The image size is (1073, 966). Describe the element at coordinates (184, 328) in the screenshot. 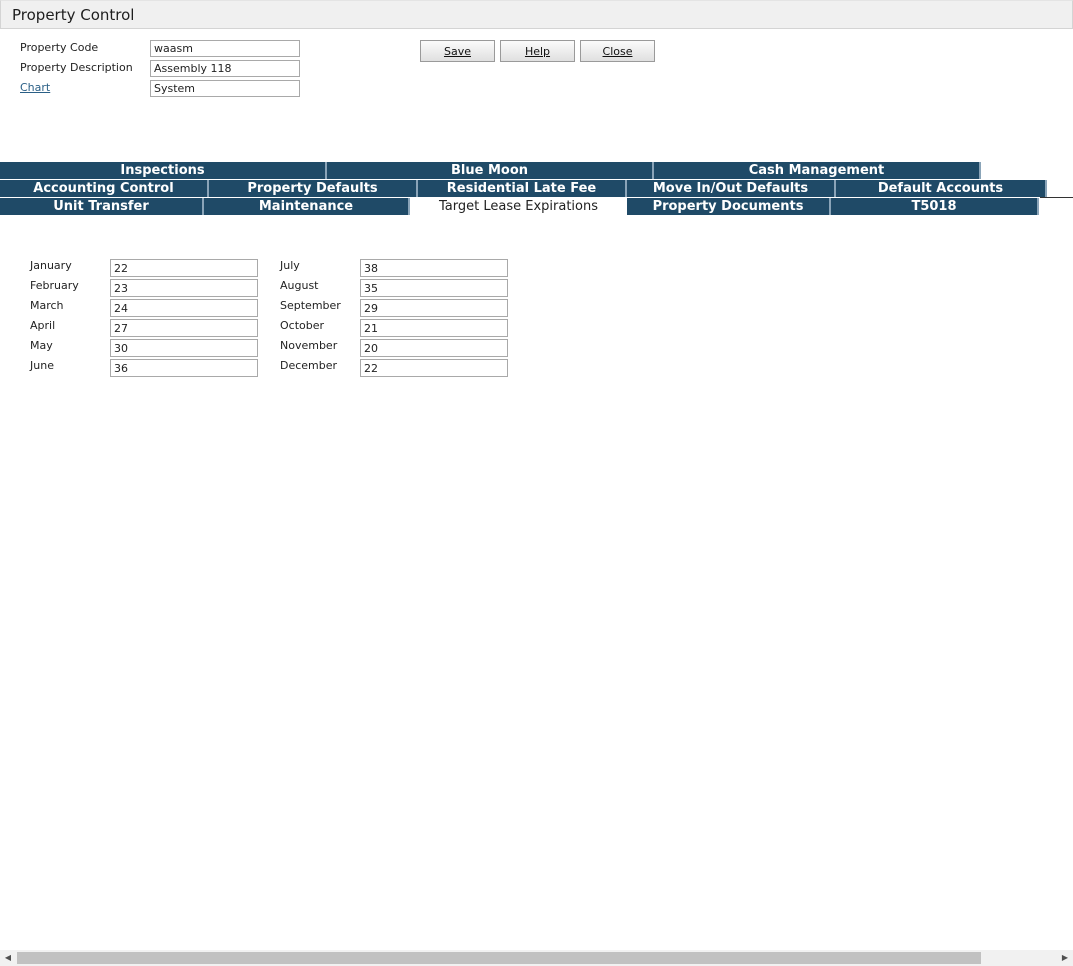

I see `april-field` at that location.